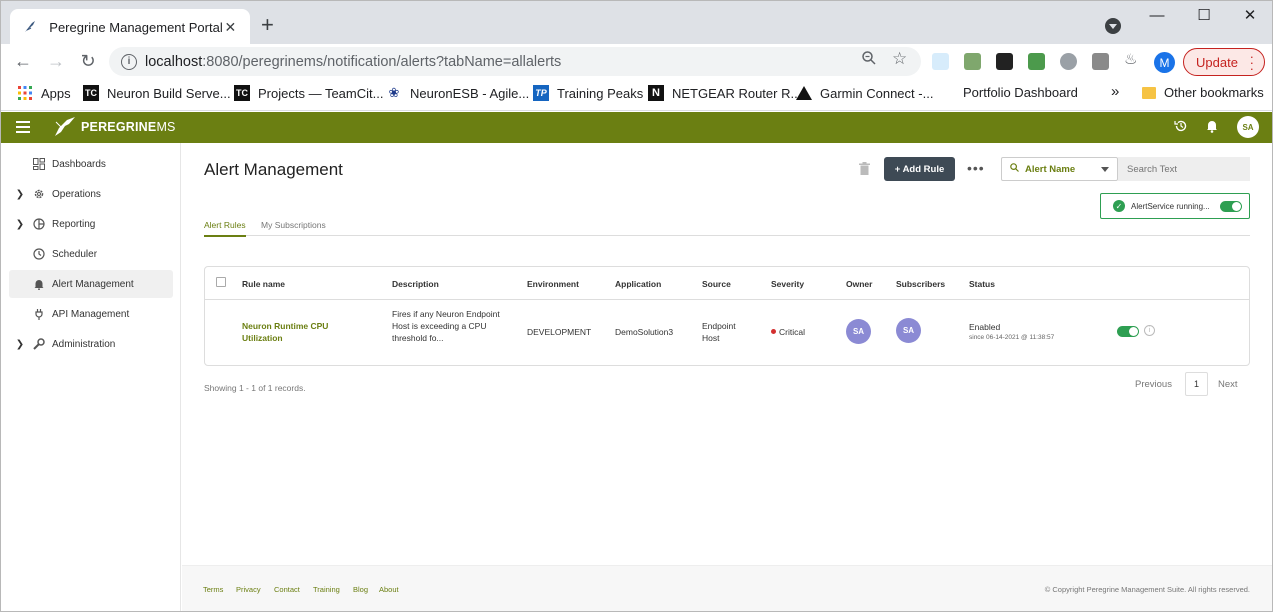 This screenshot has height=612, width=1273. I want to click on sidebar-item-reporting: ❯ Reporting, so click(91, 224).